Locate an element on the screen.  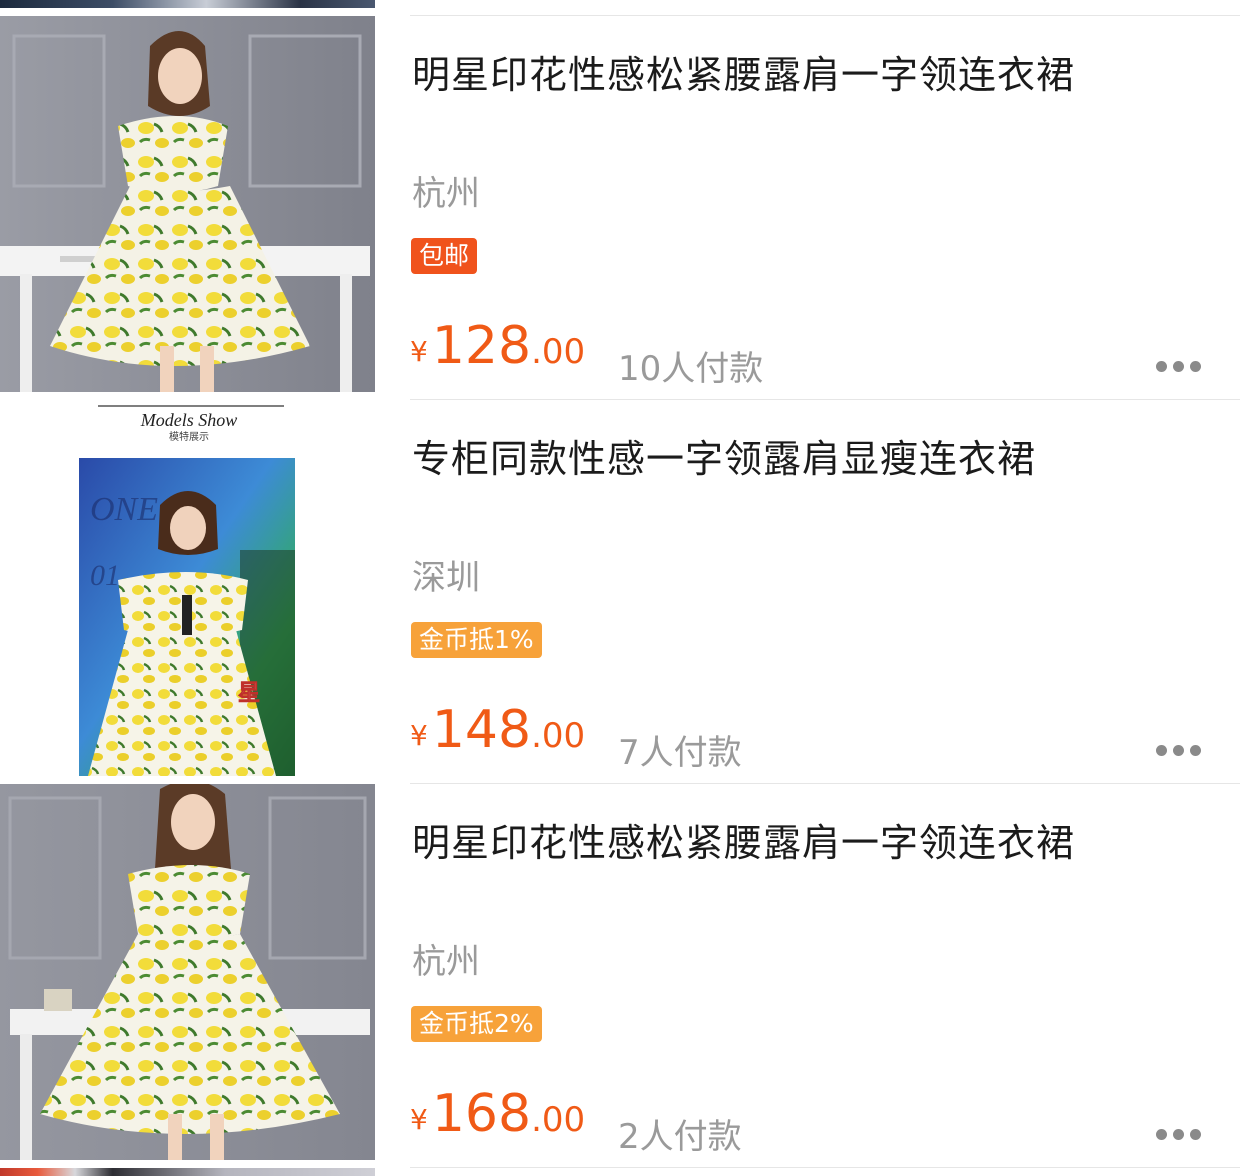
sales-count: 7人付款 is located at coordinates (680, 753).